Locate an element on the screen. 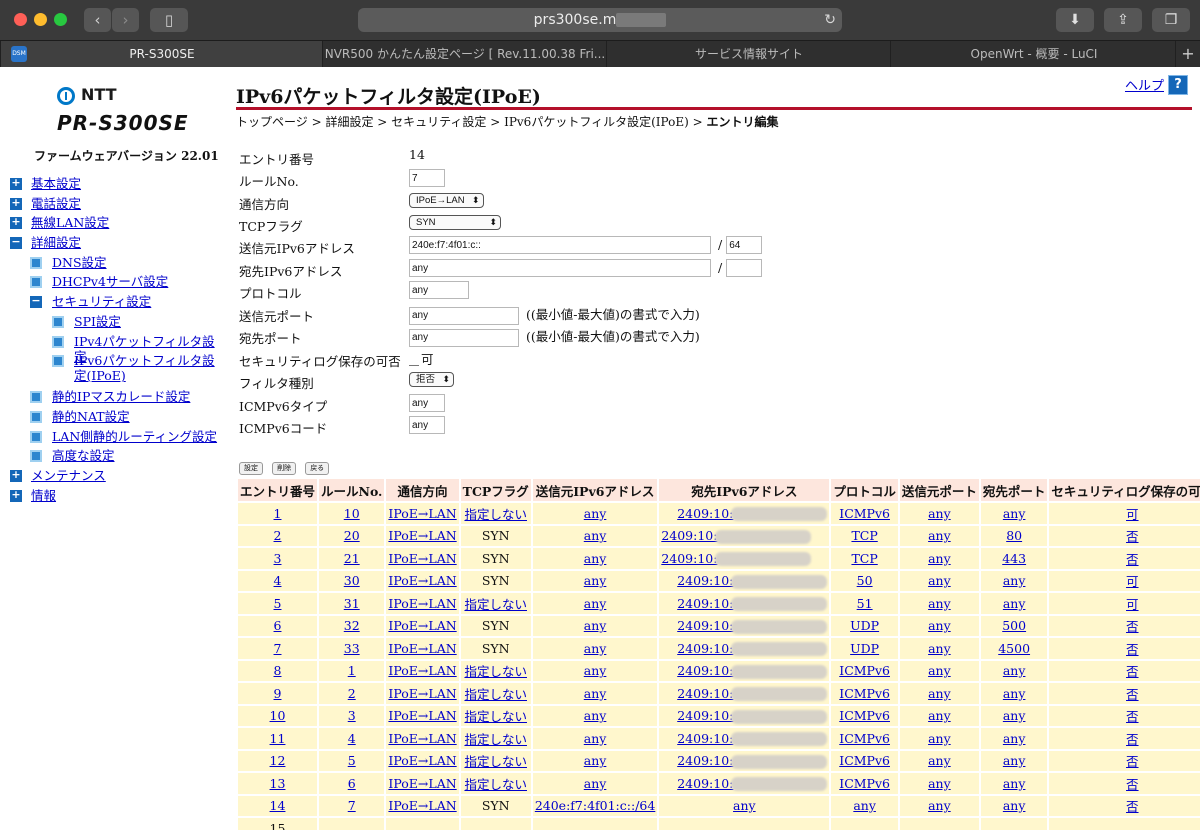 The image size is (1200, 830). cell-link: 6 is located at coordinates (278, 625).